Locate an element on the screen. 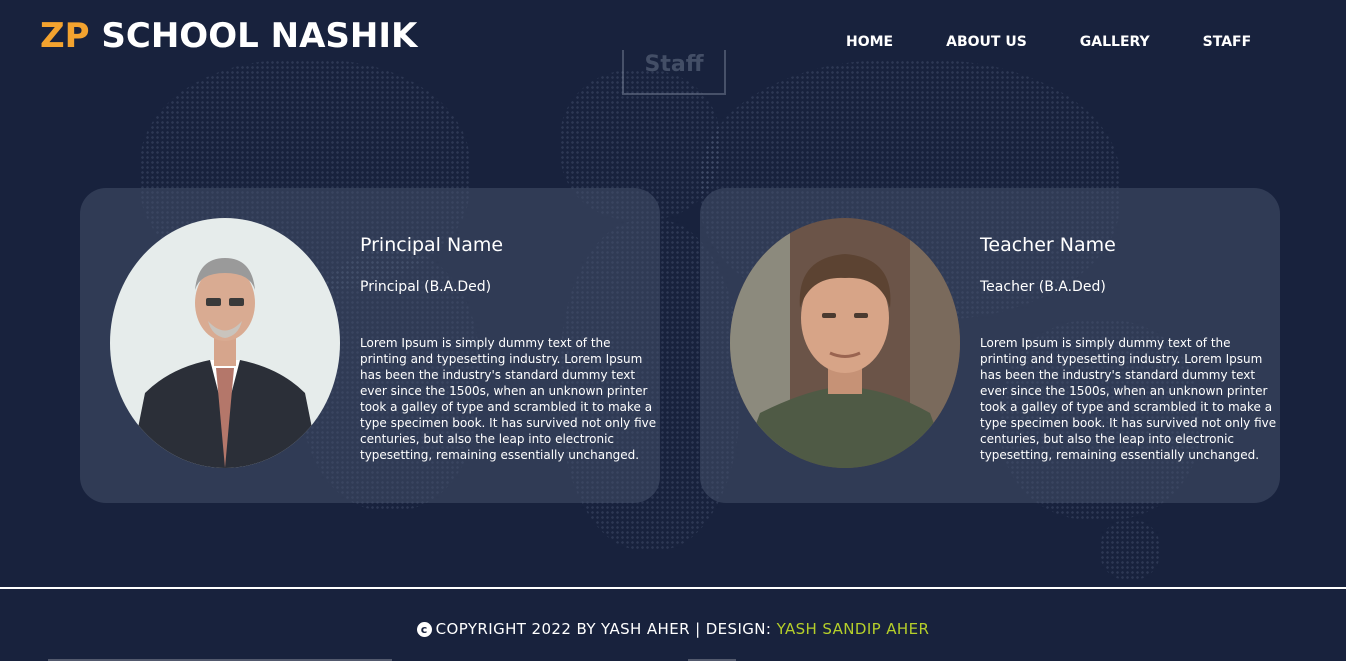  copyright-text: COPYRIGHT 2022 BY YASH AHER | DESIGN: is located at coordinates (606, 629).